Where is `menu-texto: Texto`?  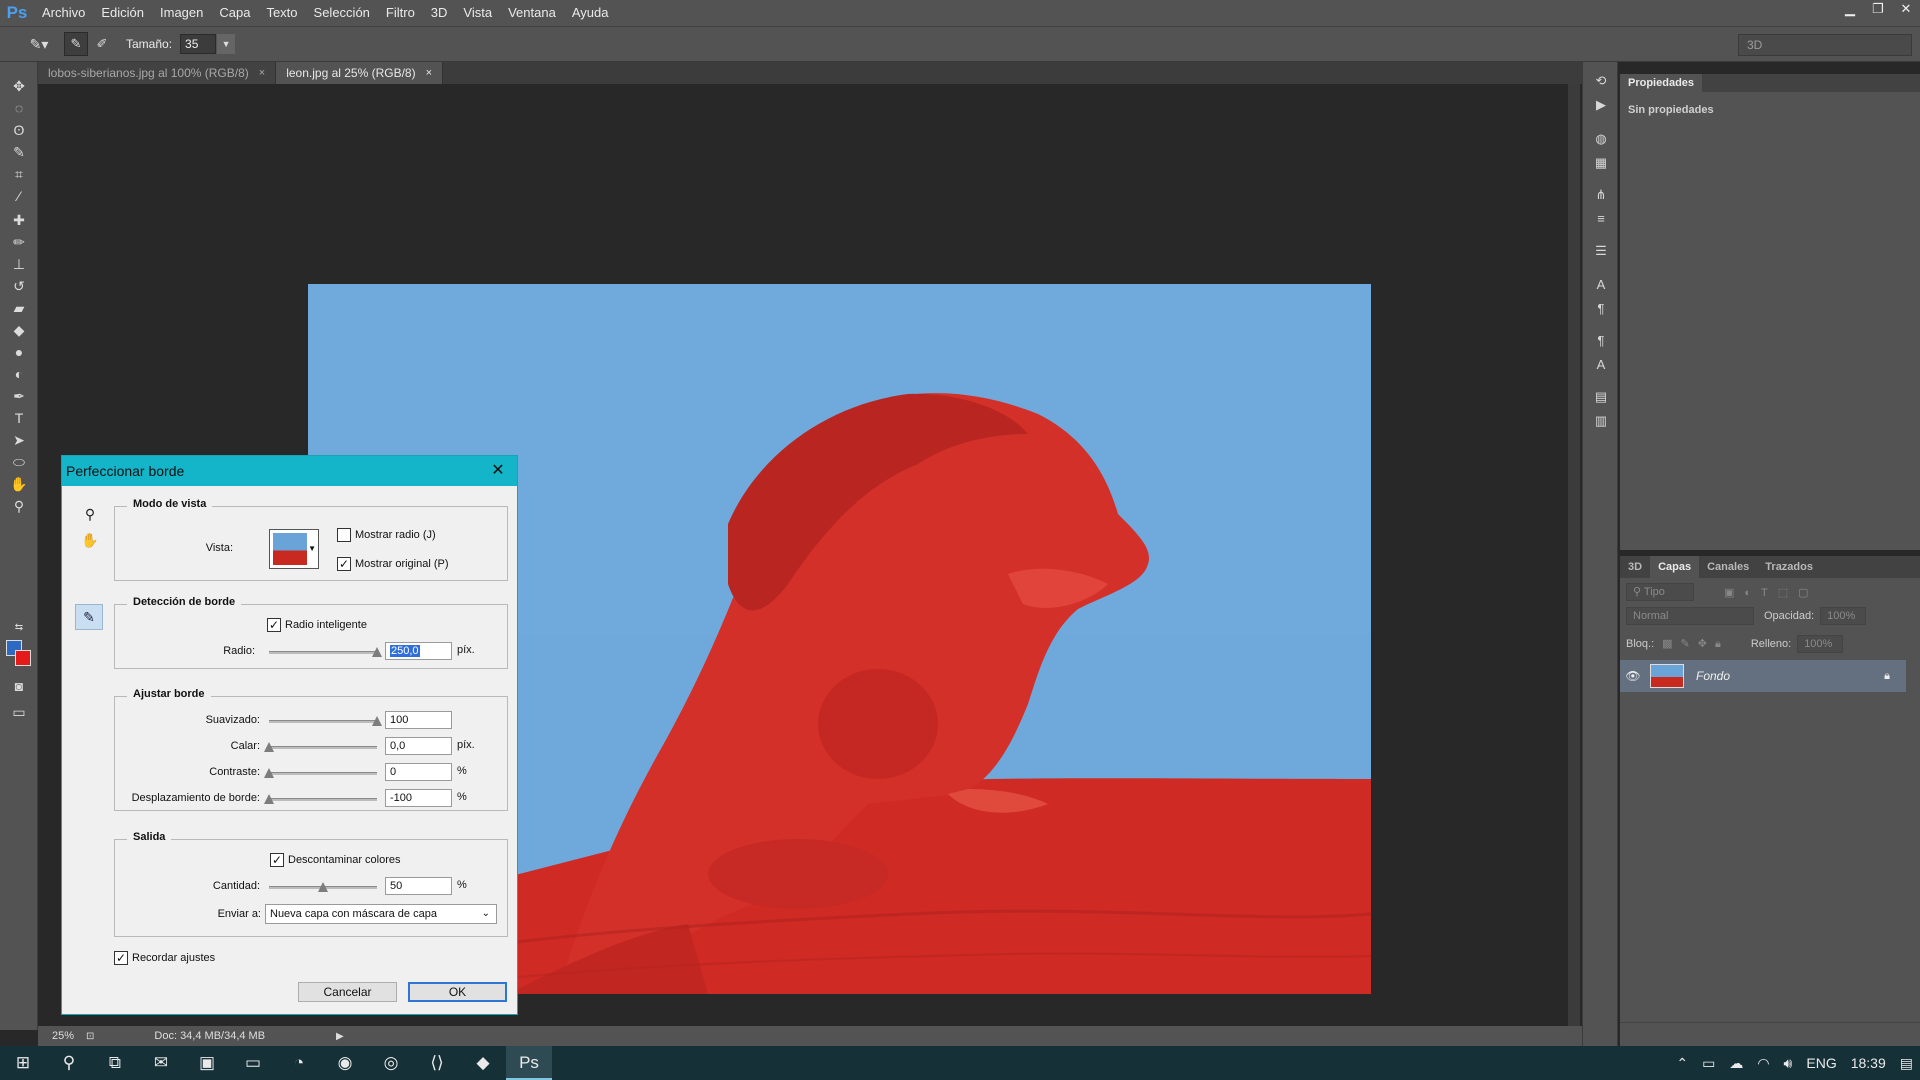
menu-texto: Texto is located at coordinates (281, 13).